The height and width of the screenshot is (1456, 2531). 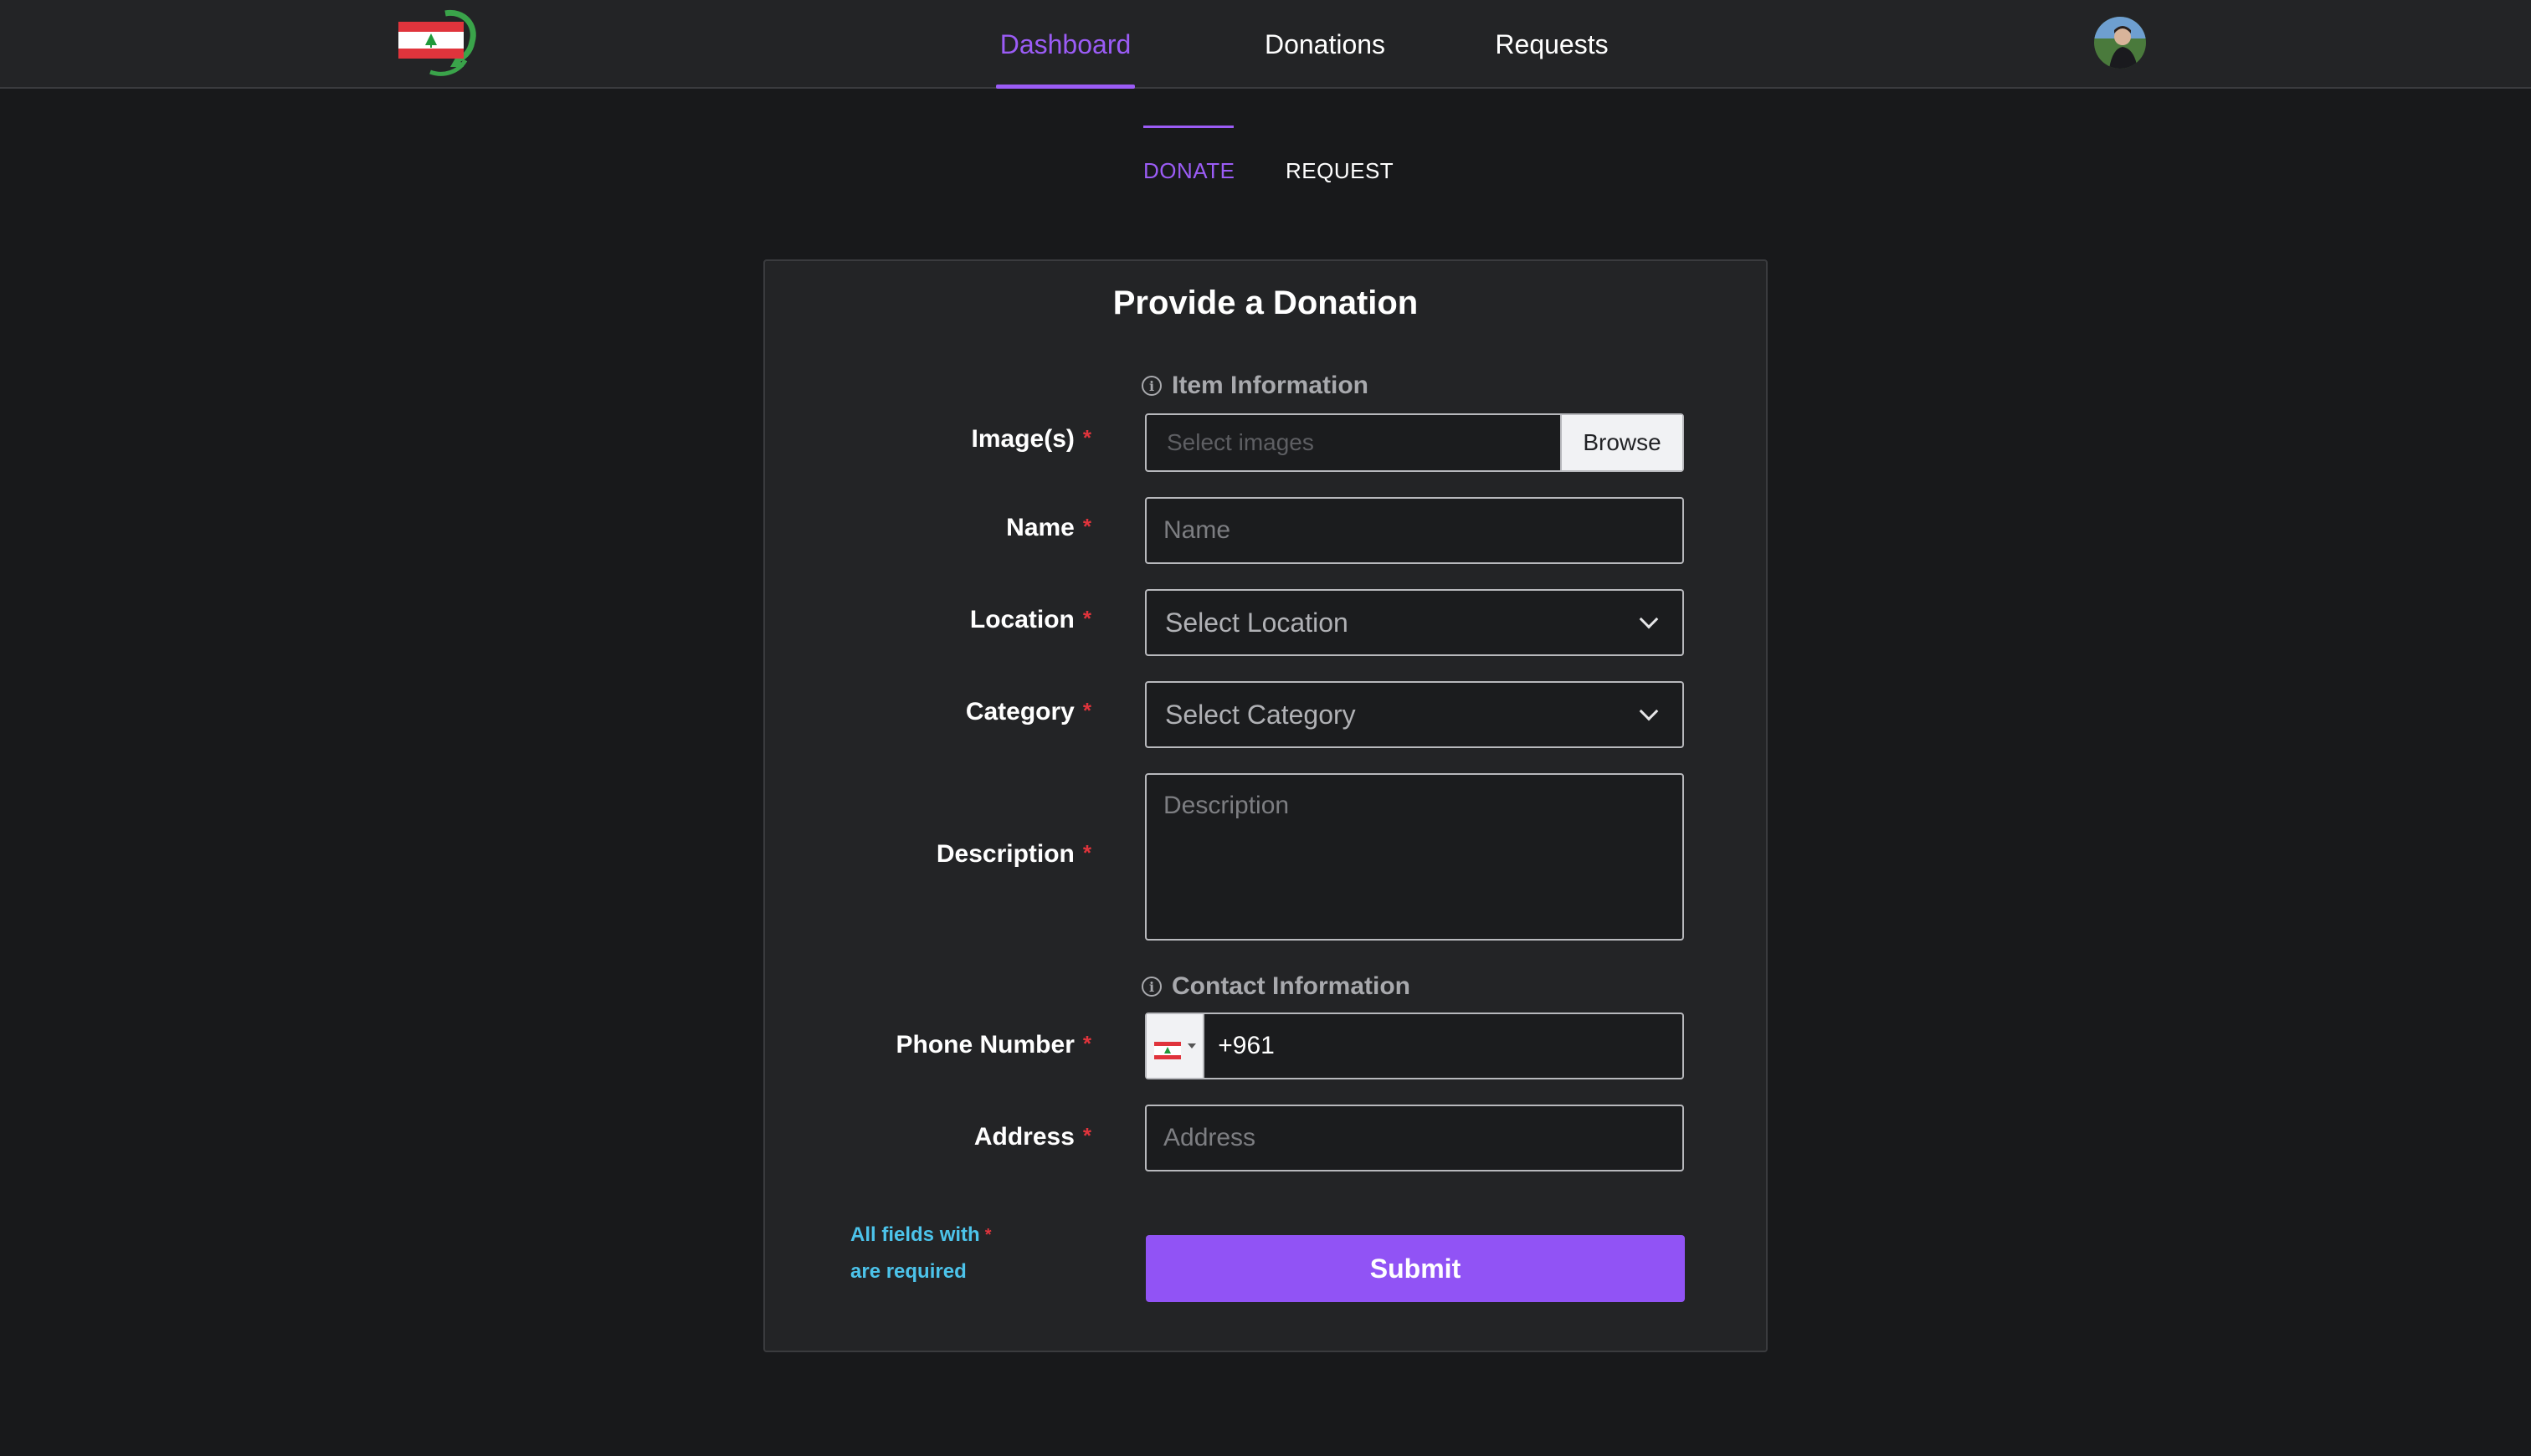 I want to click on form-title: Provide a Donation, so click(x=1265, y=303).